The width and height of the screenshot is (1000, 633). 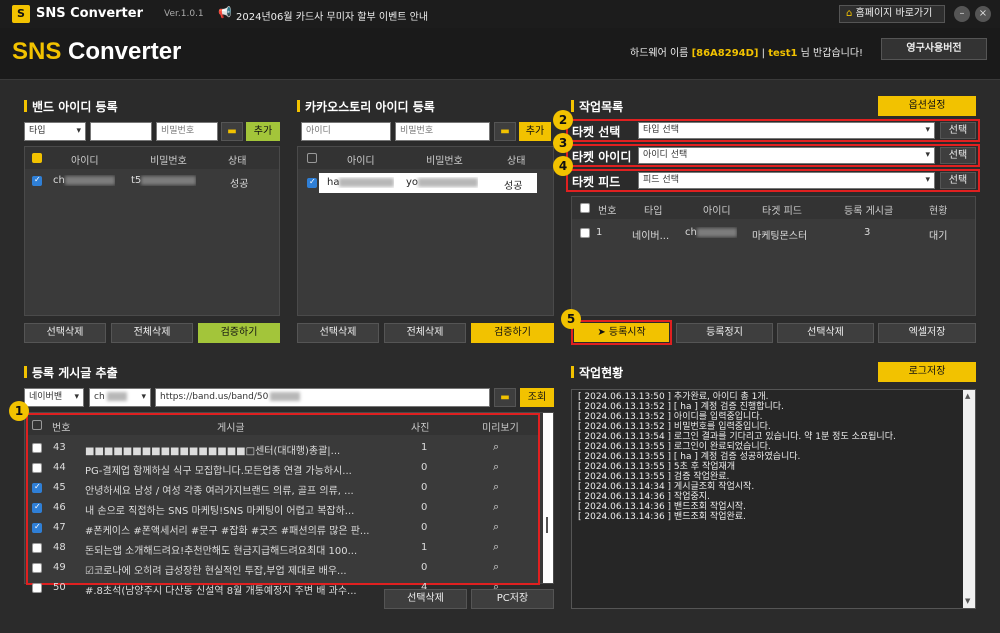 What do you see at coordinates (312, 158) in the screenshot?
I see `kakao-select-all-checkbox` at bounding box center [312, 158].